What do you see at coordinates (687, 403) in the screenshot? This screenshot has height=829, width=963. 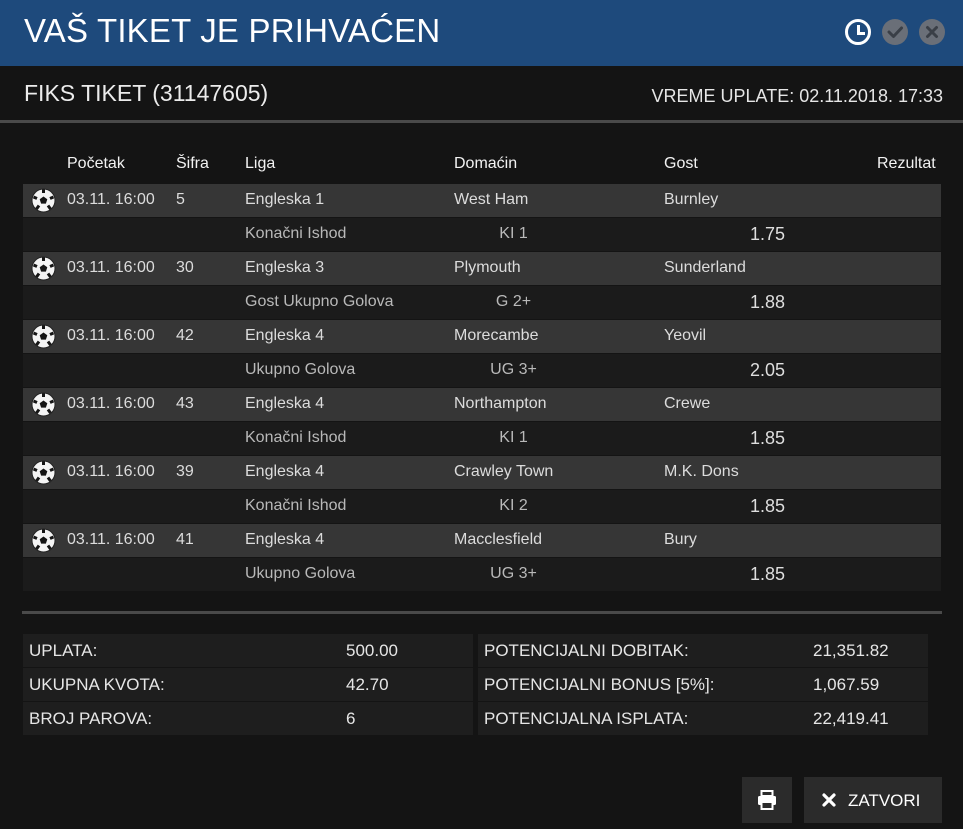 I see `match-away: Crewe` at bounding box center [687, 403].